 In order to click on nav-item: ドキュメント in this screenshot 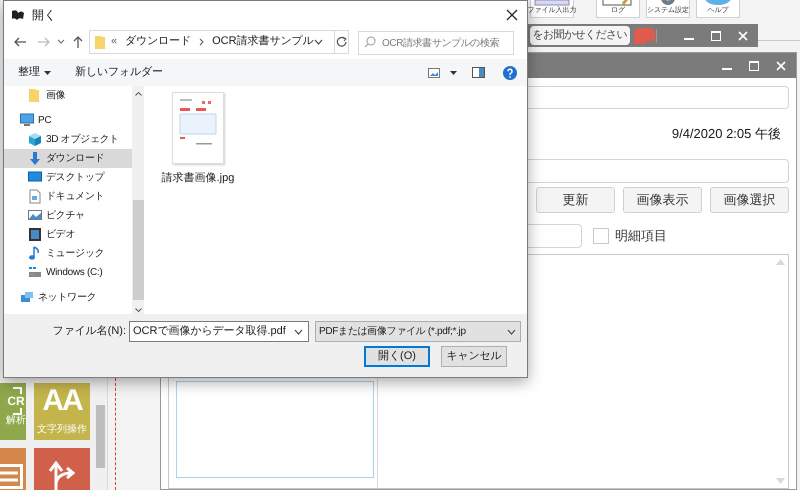, I will do `click(68, 196)`.